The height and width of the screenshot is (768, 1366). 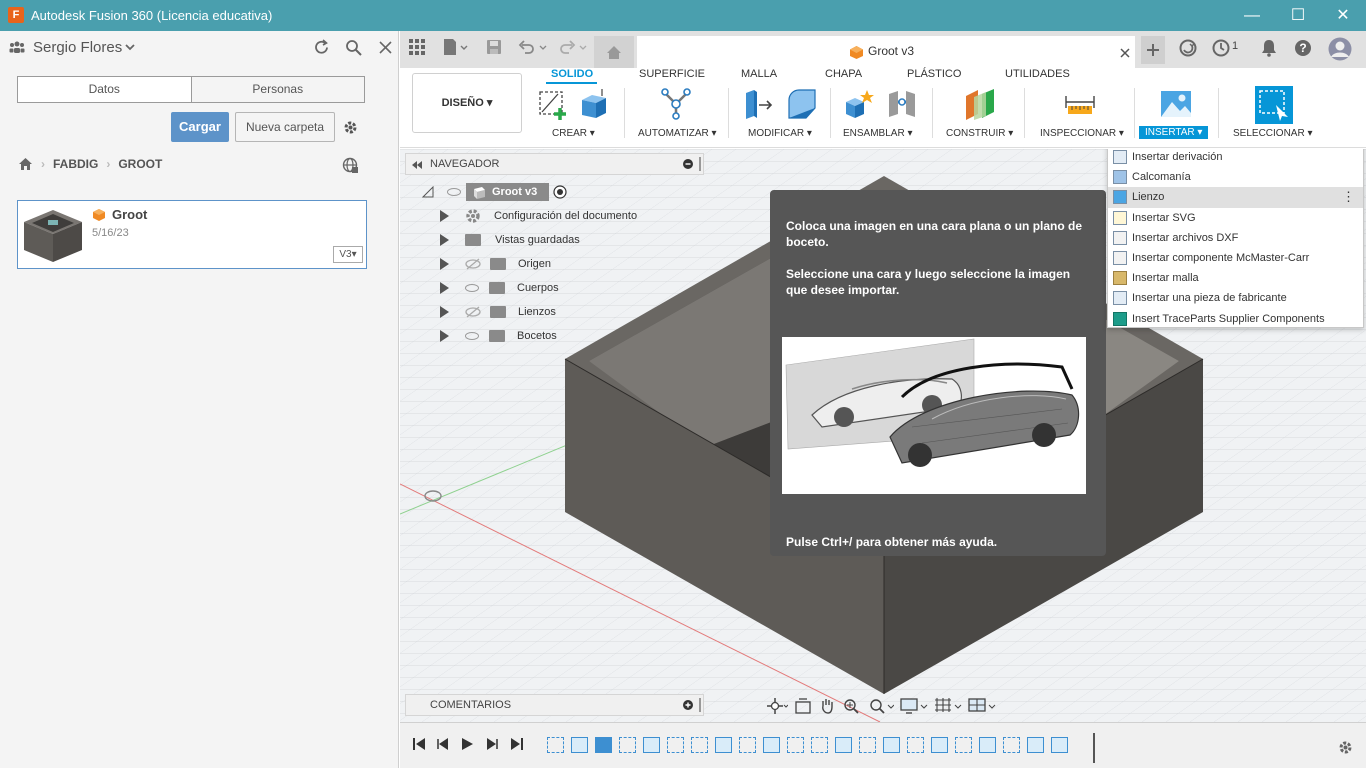 What do you see at coordinates (886, 52) in the screenshot?
I see `document-tab: Groot v3` at bounding box center [886, 52].